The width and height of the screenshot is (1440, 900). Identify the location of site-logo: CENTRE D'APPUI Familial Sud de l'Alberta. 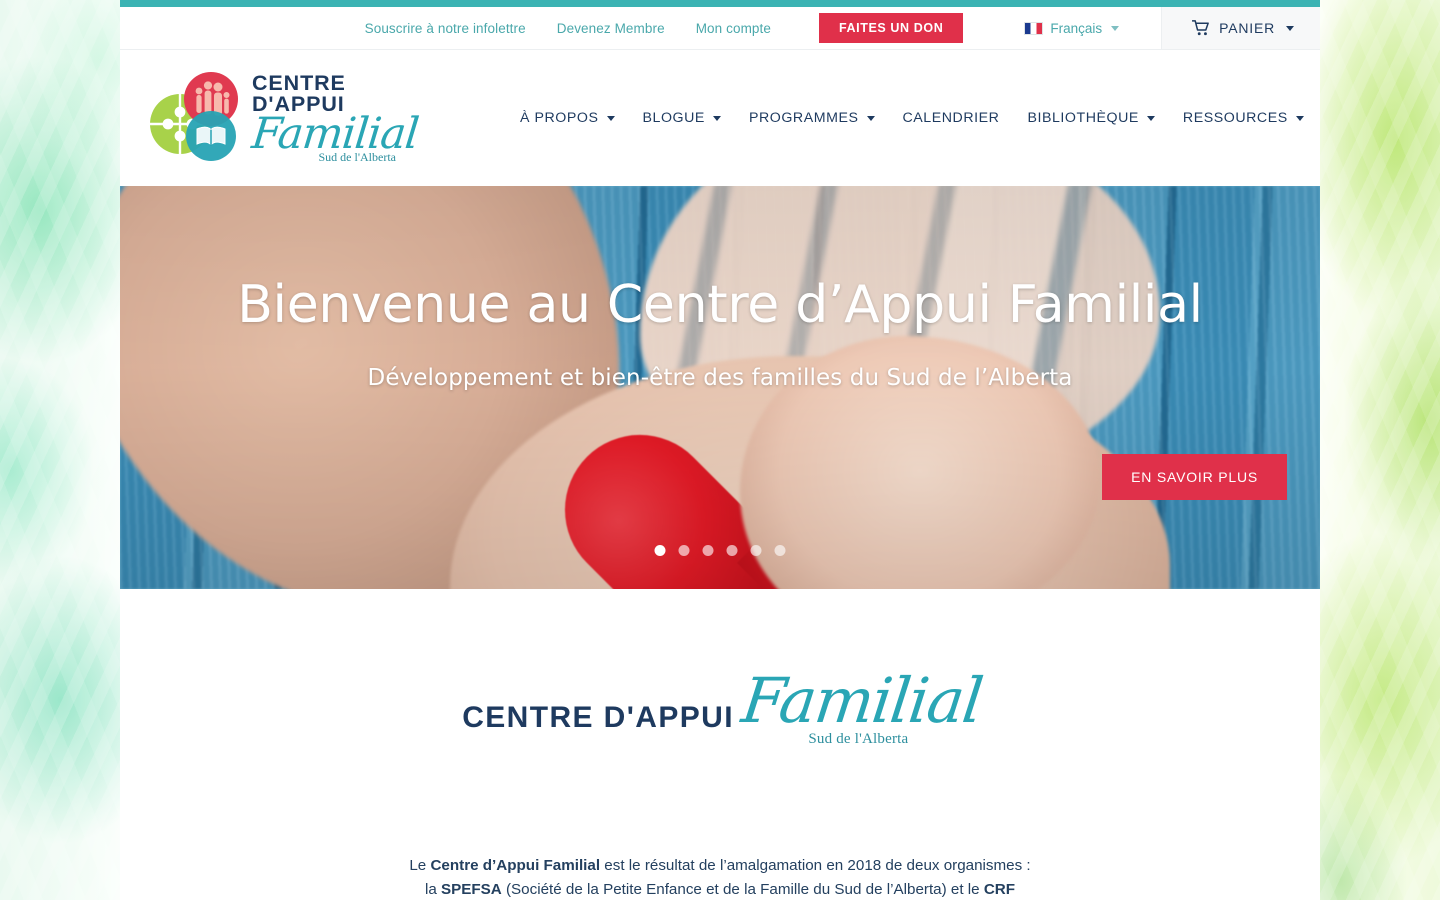
(284, 118).